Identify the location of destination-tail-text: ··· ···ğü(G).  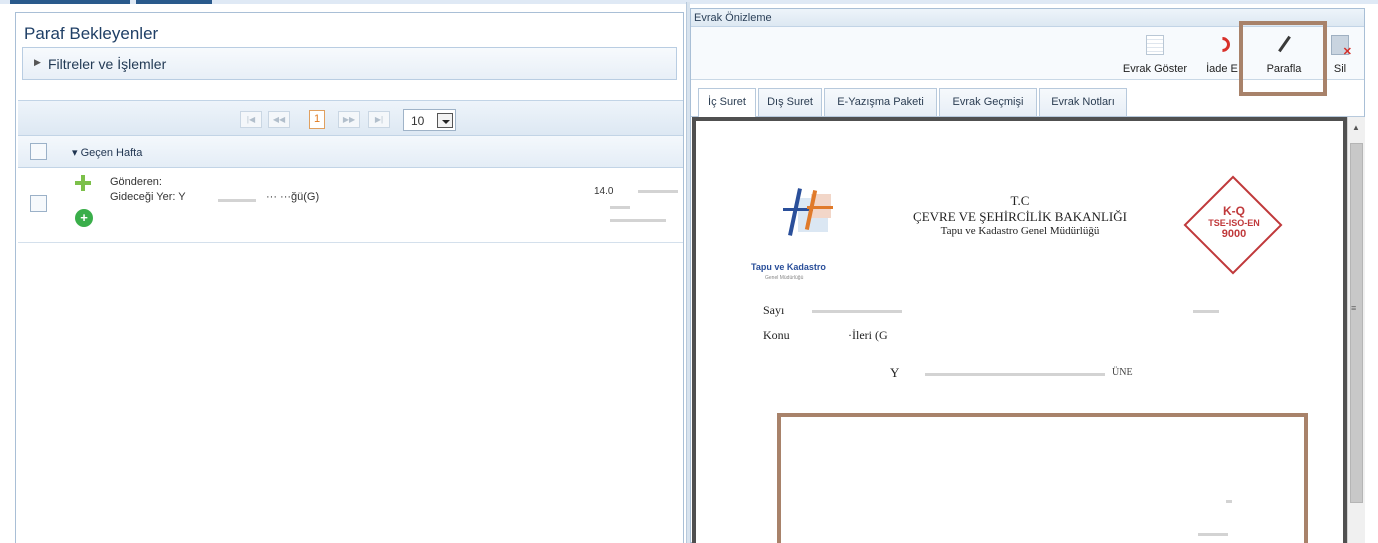
(293, 197).